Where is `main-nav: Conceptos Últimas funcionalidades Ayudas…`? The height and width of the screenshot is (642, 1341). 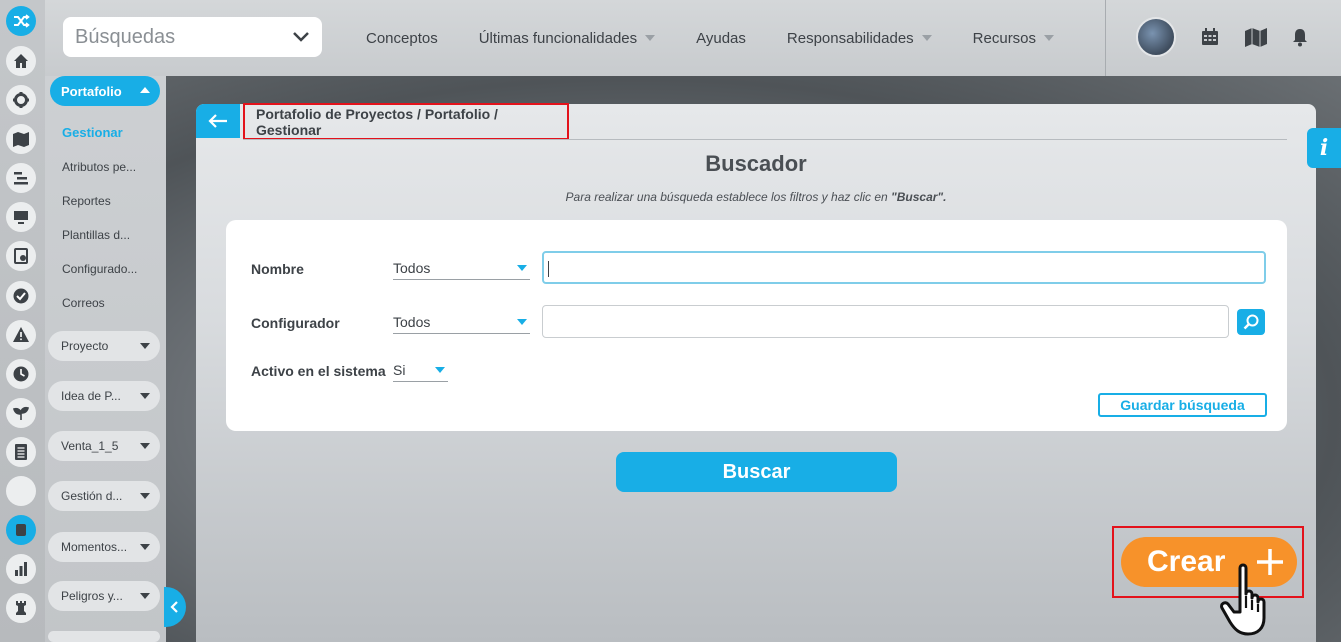
main-nav: Conceptos Últimas funcionalidades Ayudas… is located at coordinates (730, 38).